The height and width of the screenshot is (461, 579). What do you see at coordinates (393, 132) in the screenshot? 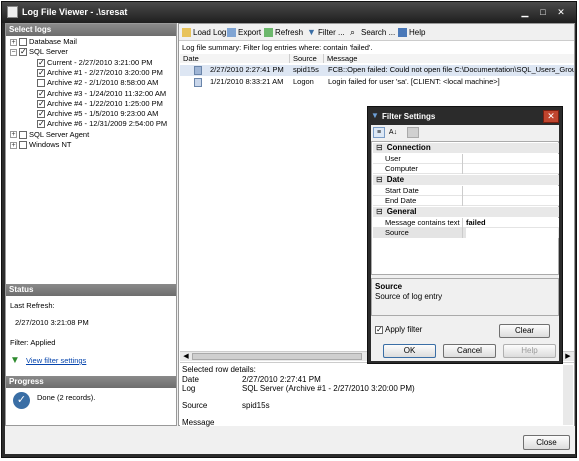
I see `alphabetical-sort-icon: A↓` at bounding box center [393, 132].